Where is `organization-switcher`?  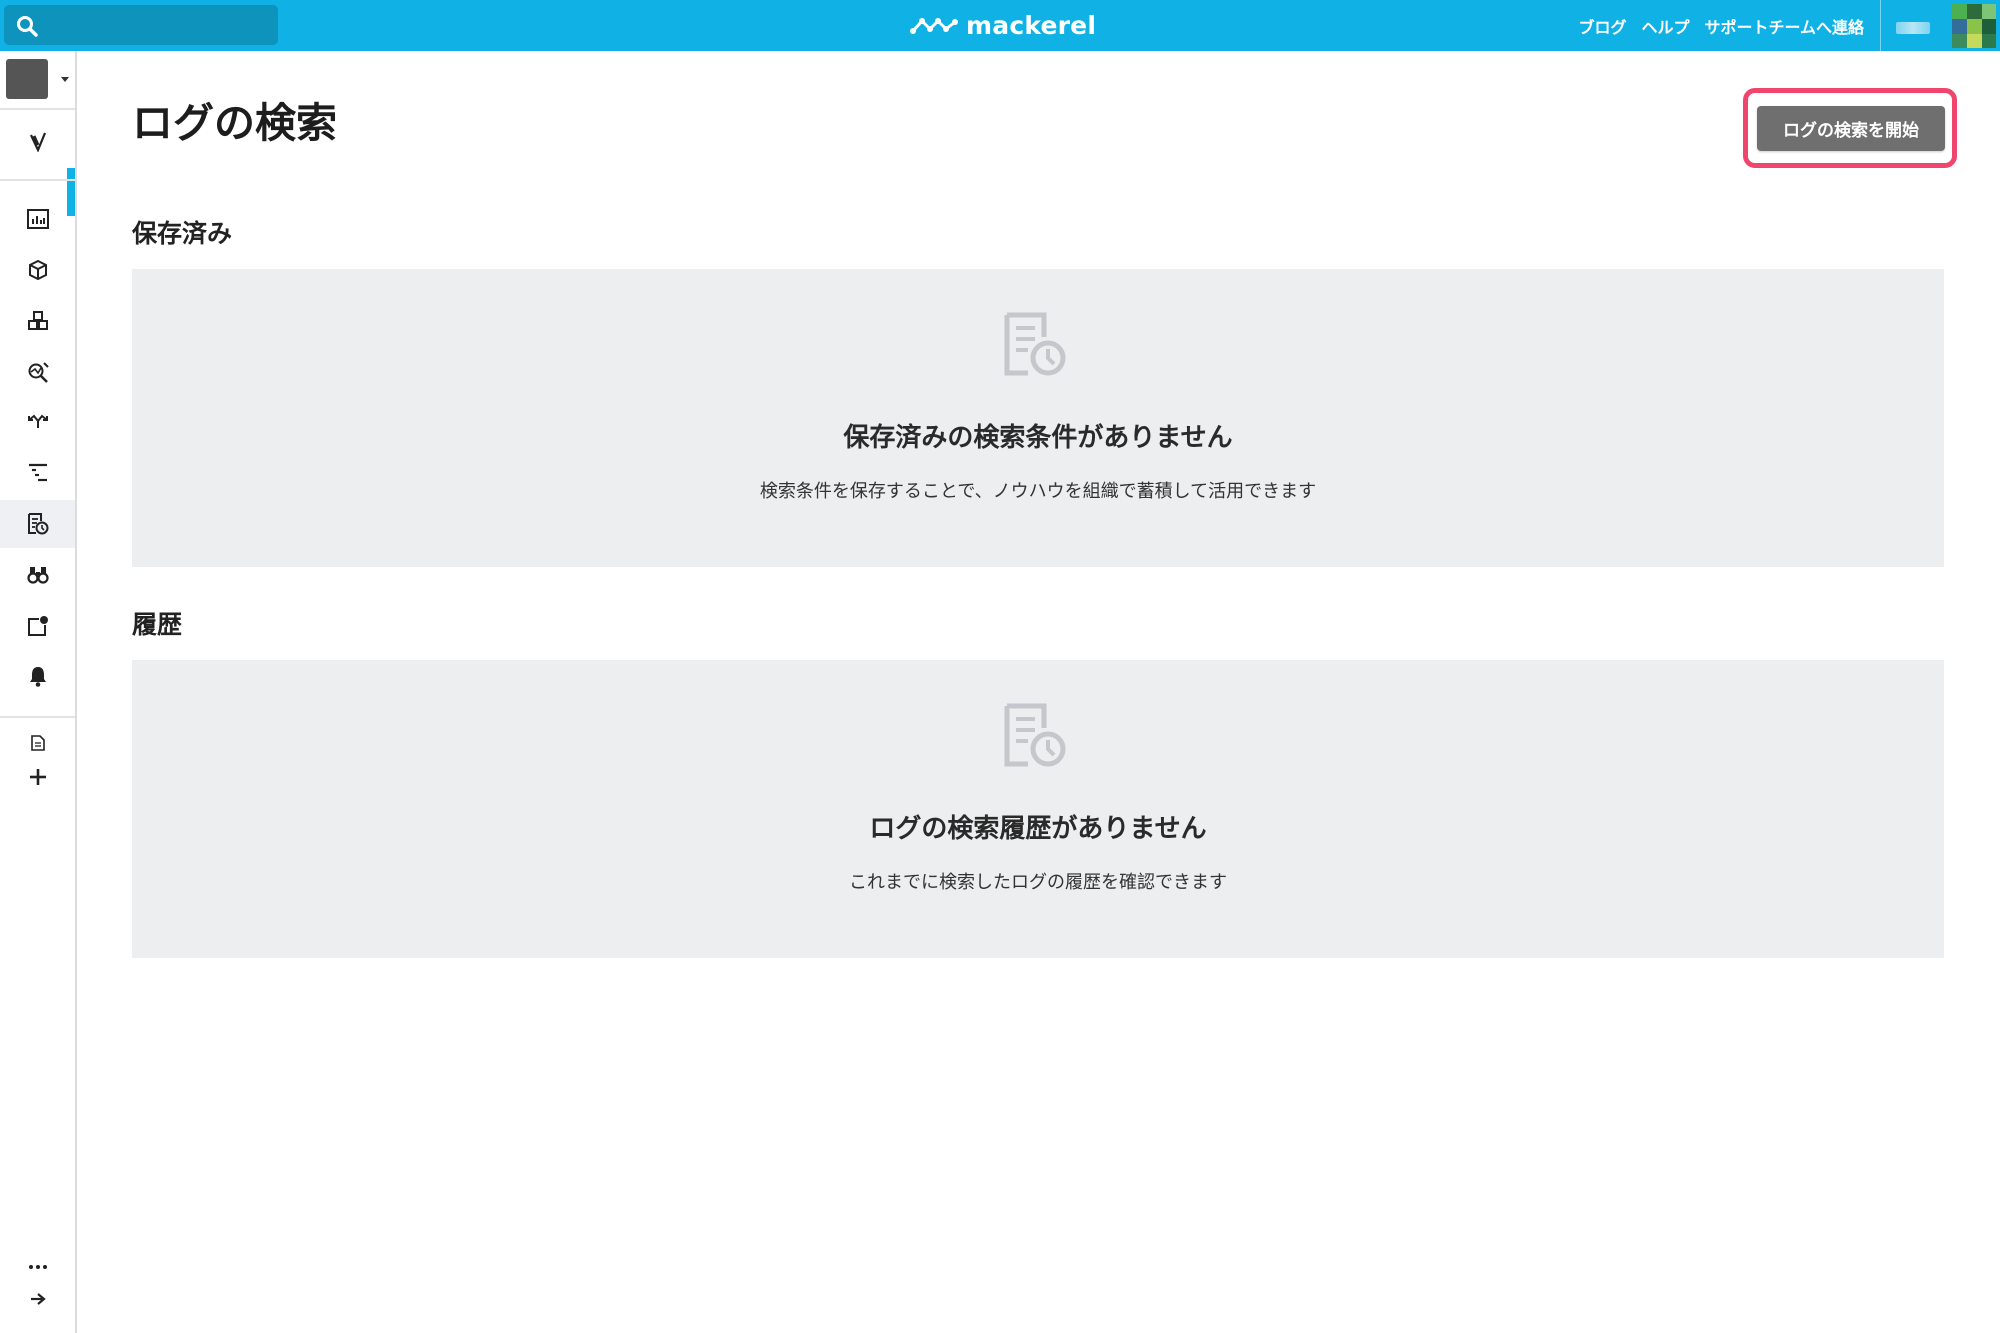 organization-switcher is located at coordinates (38, 79).